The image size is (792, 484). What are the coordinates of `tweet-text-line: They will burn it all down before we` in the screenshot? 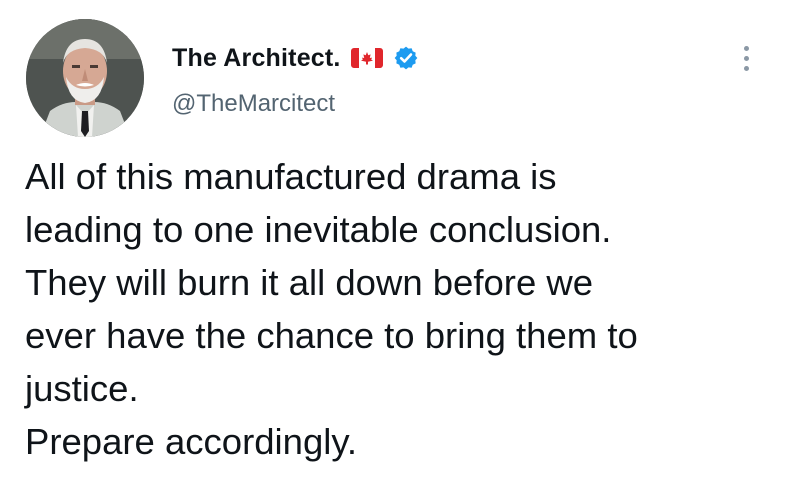 It's located at (309, 282).